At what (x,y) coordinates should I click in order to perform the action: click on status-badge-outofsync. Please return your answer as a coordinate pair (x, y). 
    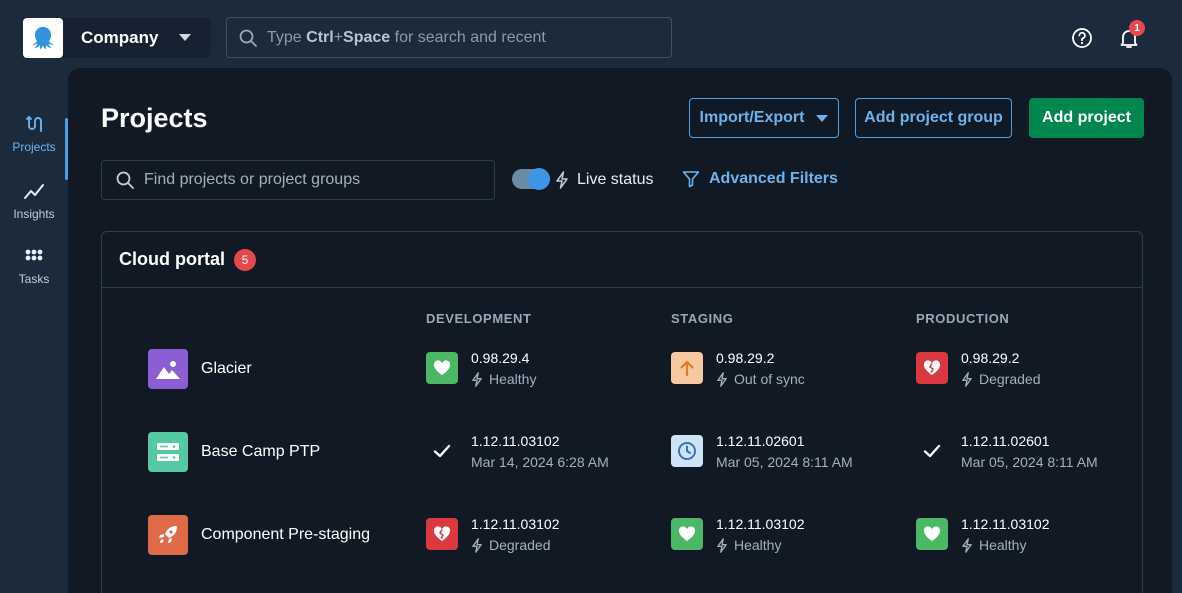
    Looking at the image, I should click on (687, 368).